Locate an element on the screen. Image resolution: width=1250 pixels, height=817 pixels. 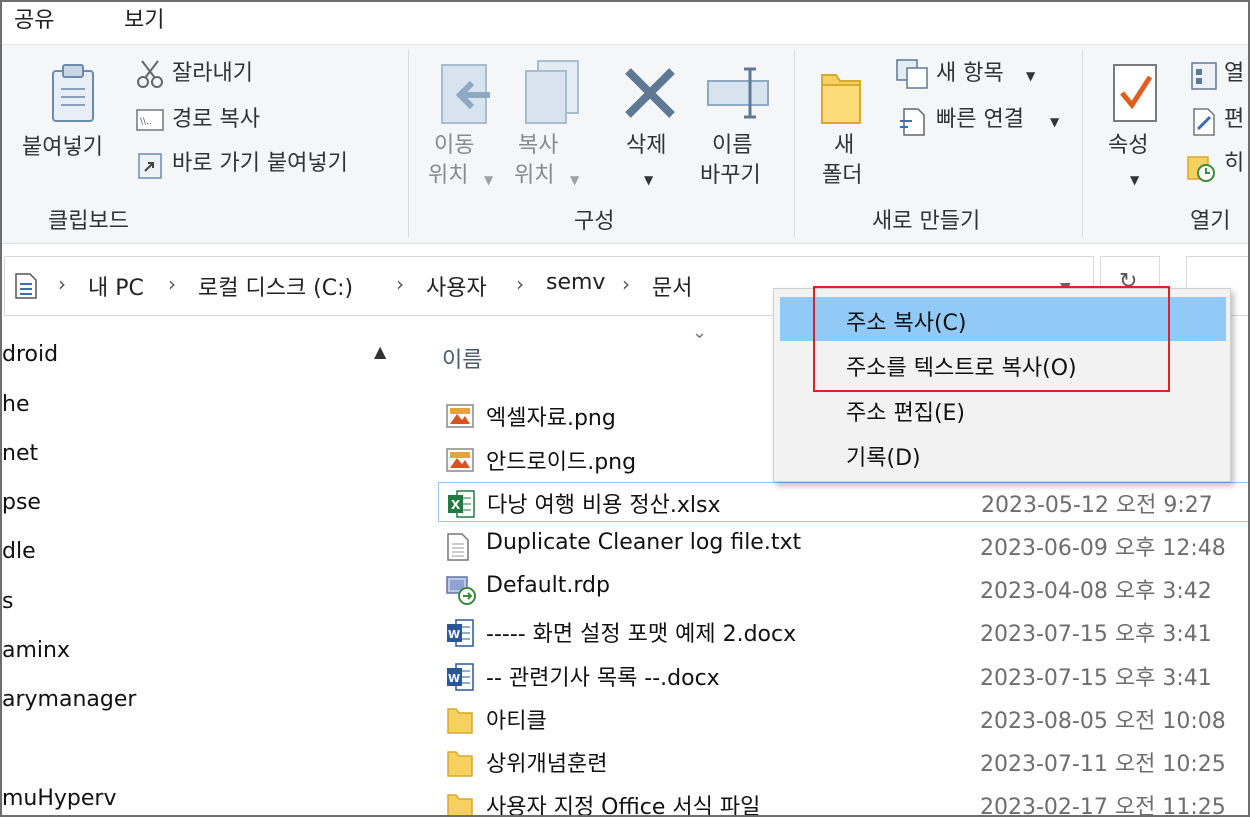
easy-access-icon is located at coordinates (912, 124).